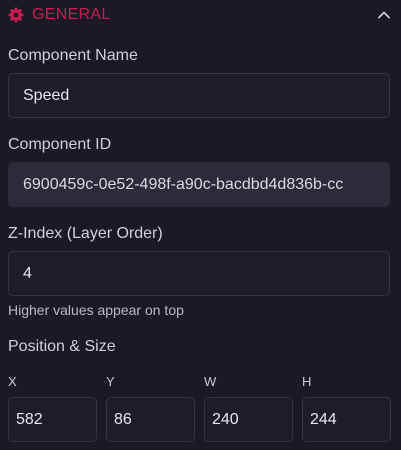  Describe the element at coordinates (60, 144) in the screenshot. I see `component-id-label: Component ID` at that location.